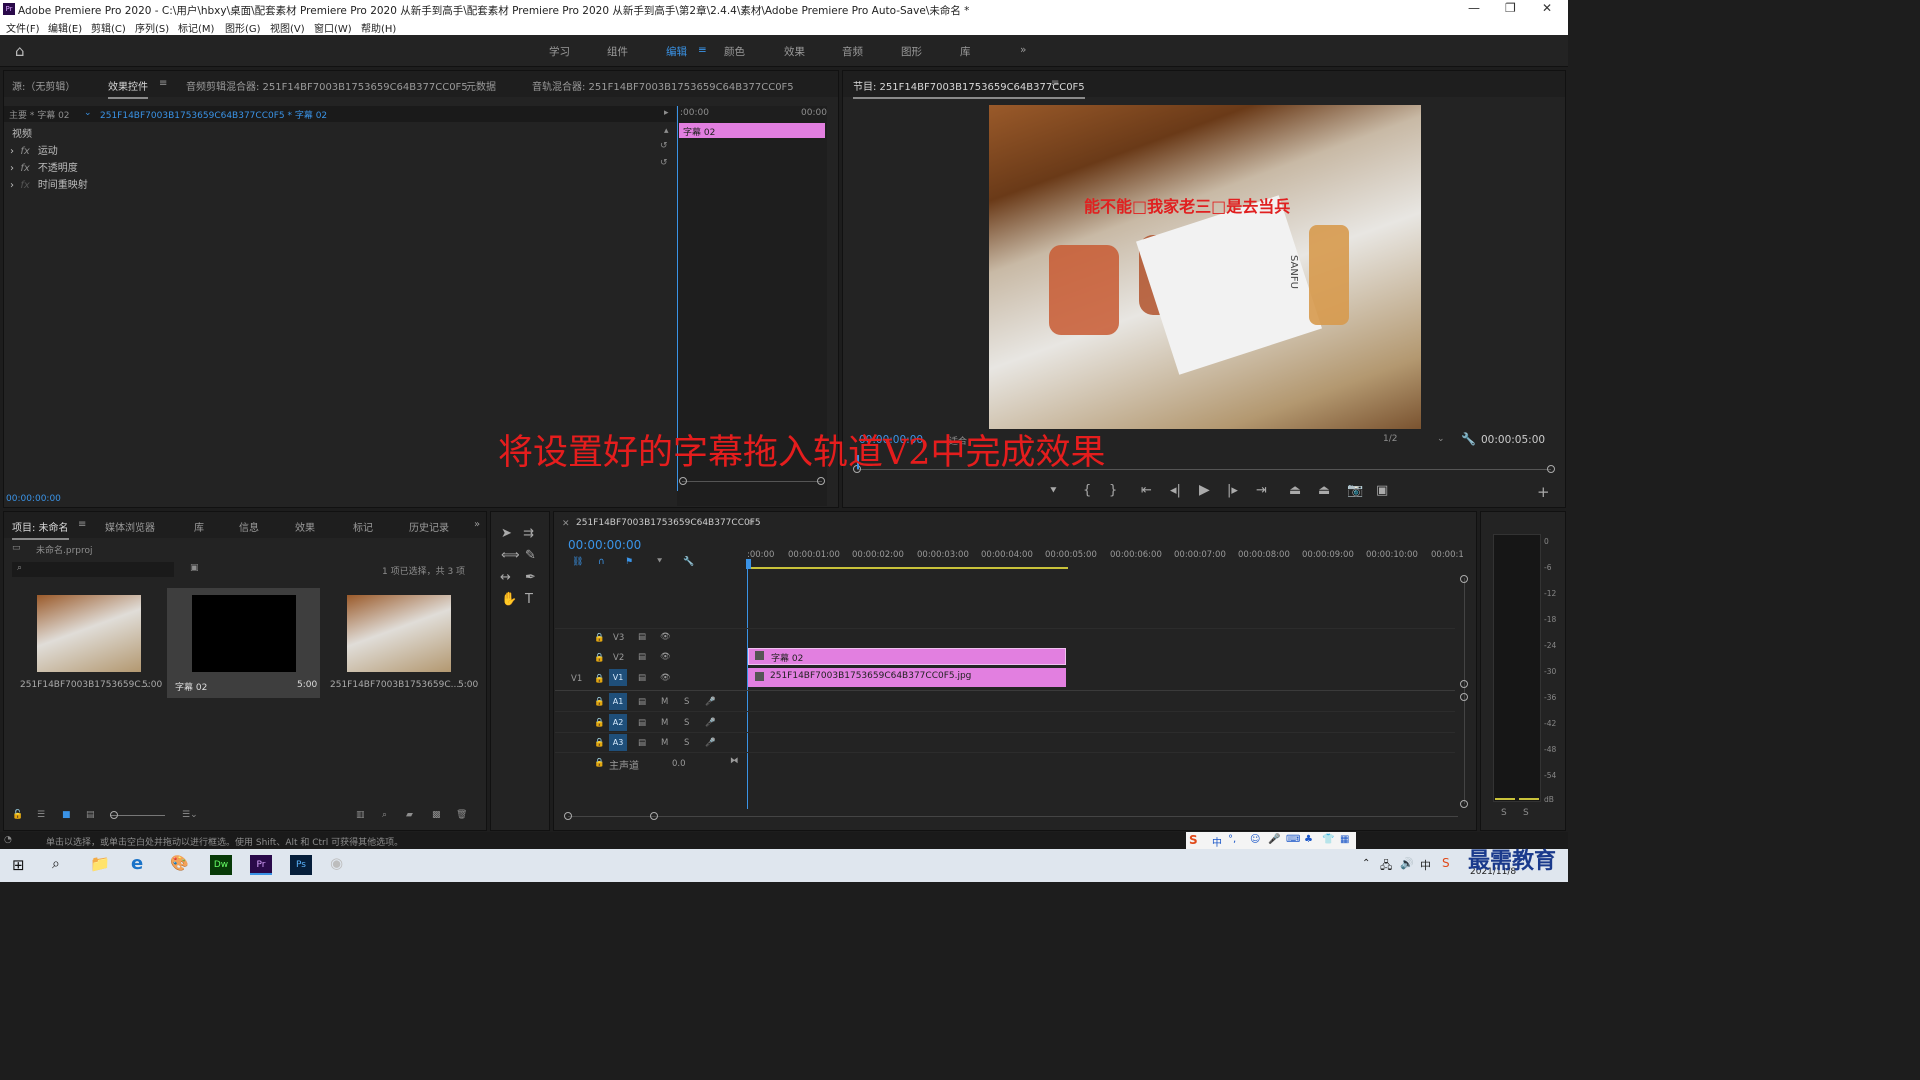  What do you see at coordinates (506, 533) in the screenshot?
I see `selection-tool-icon: ➤` at bounding box center [506, 533].